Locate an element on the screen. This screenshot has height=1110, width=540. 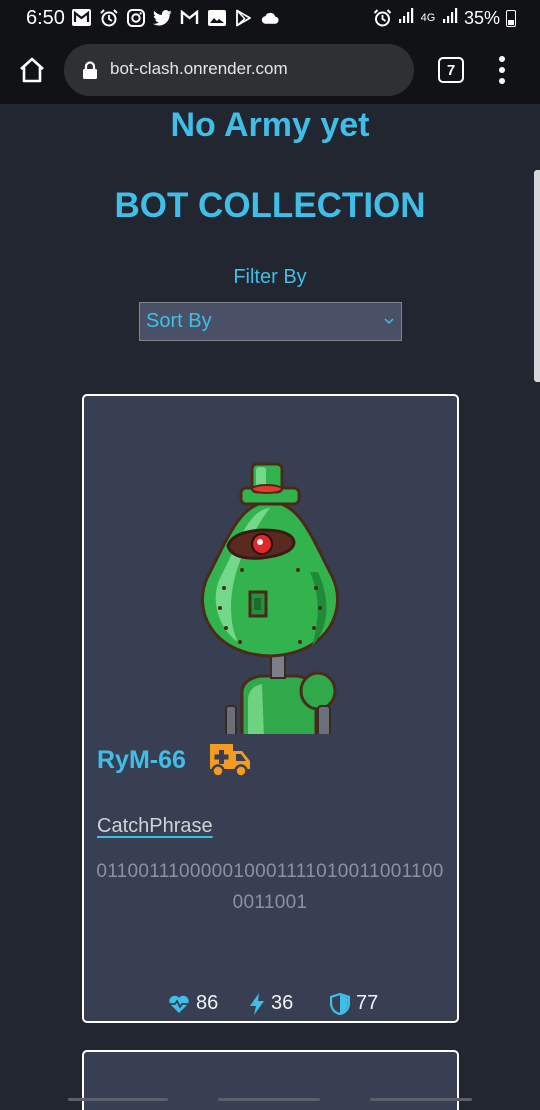
battery-percent: 35% is located at coordinates (481, 17).